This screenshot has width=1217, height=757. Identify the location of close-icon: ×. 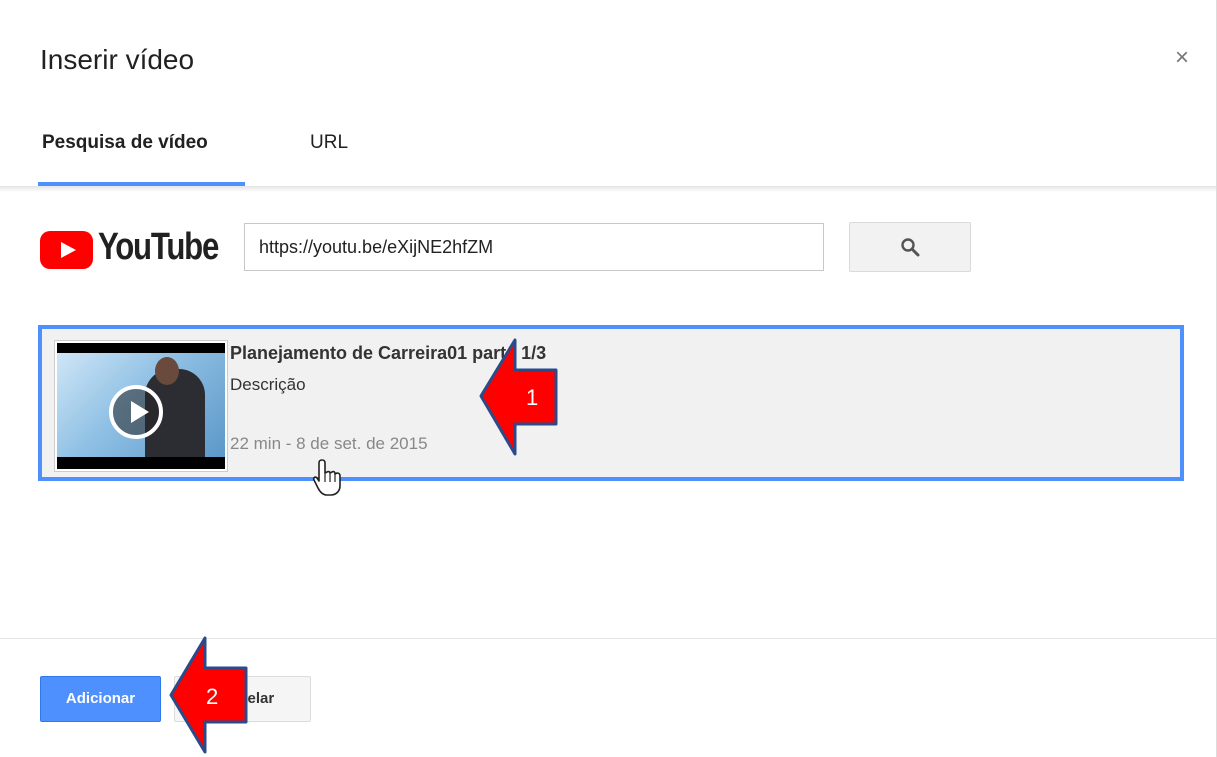
(1182, 58).